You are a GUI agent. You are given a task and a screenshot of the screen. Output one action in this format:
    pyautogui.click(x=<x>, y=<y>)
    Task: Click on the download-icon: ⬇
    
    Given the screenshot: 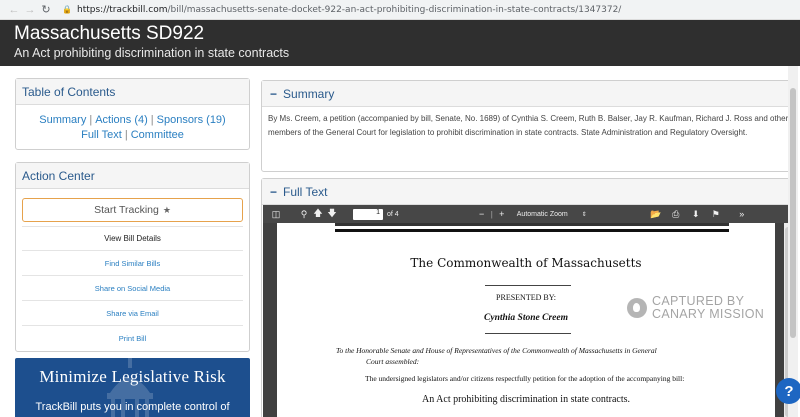 What is the action you would take?
    pyautogui.click(x=696, y=214)
    